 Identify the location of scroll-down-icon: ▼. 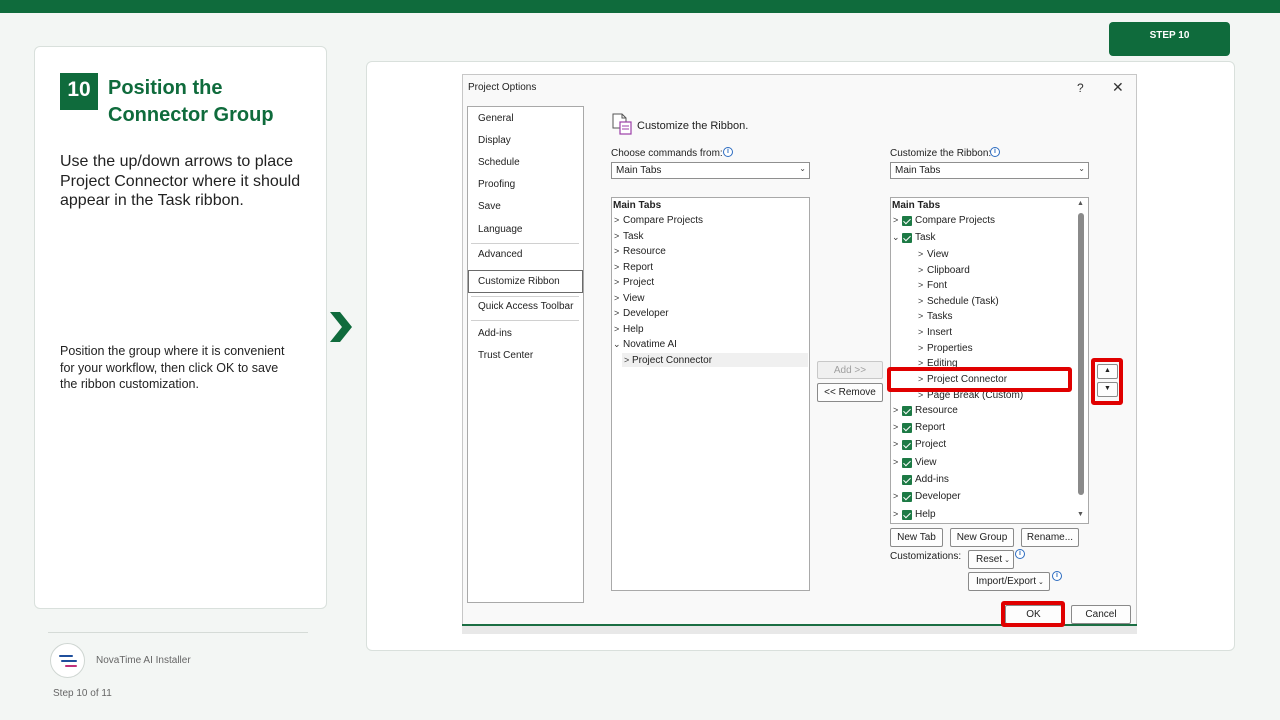
(1080, 514).